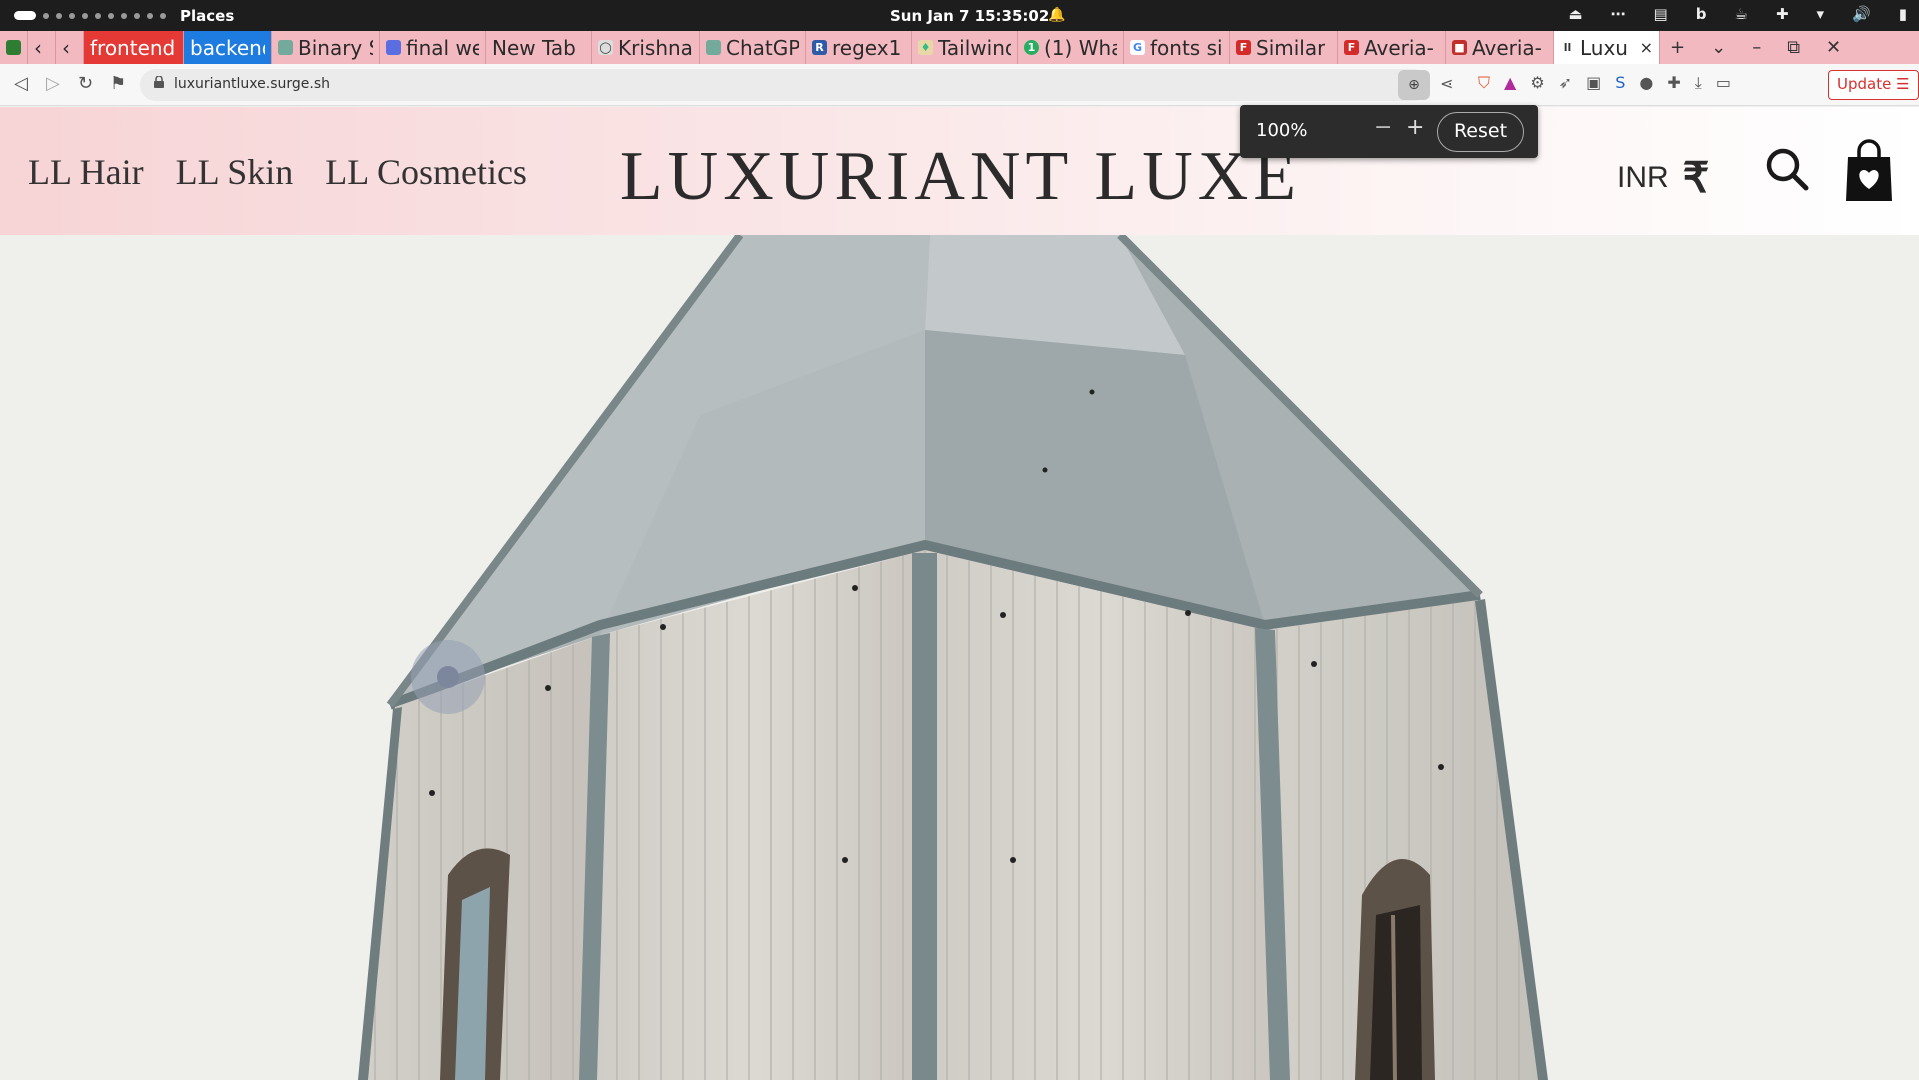 The width and height of the screenshot is (1919, 1080). Describe the element at coordinates (1414, 85) in the screenshot. I see `zoom-indicator-icon: ⊕` at that location.